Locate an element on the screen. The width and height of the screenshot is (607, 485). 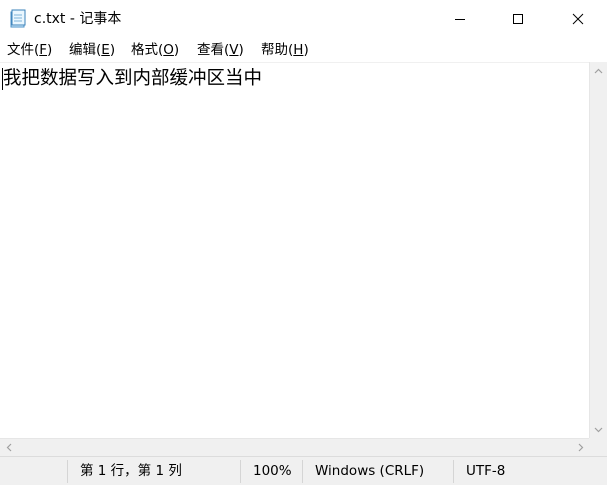
close-icon is located at coordinates (577, 19).